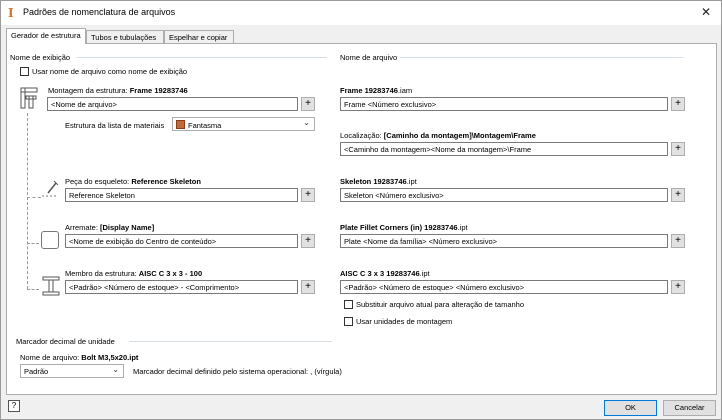  Describe the element at coordinates (199, 37) in the screenshot. I see `tab-mirror-copy: Espelhar e copiar` at that location.